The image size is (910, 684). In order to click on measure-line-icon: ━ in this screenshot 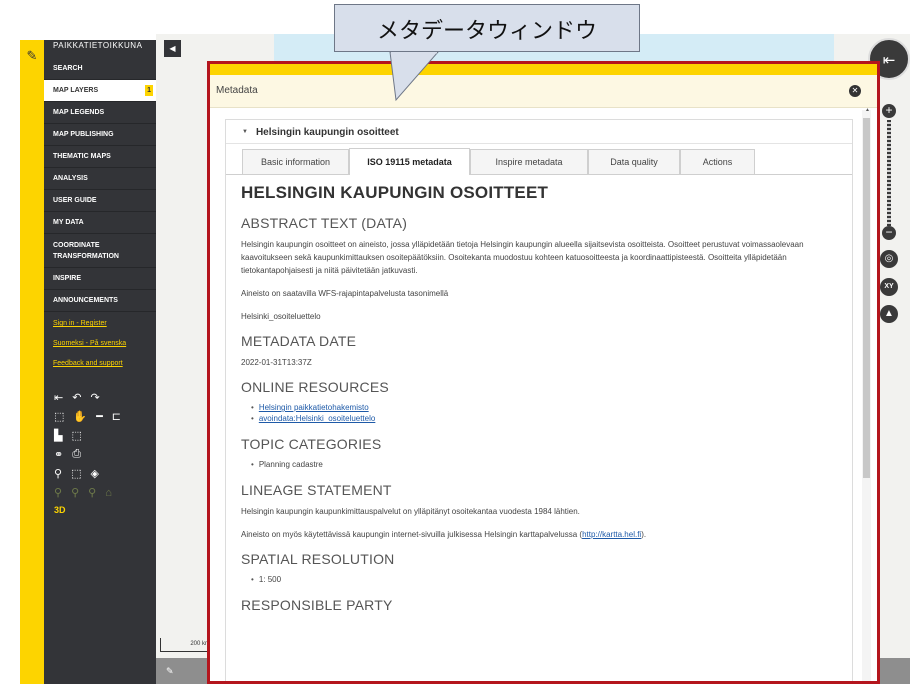, I will do `click(99, 416)`.